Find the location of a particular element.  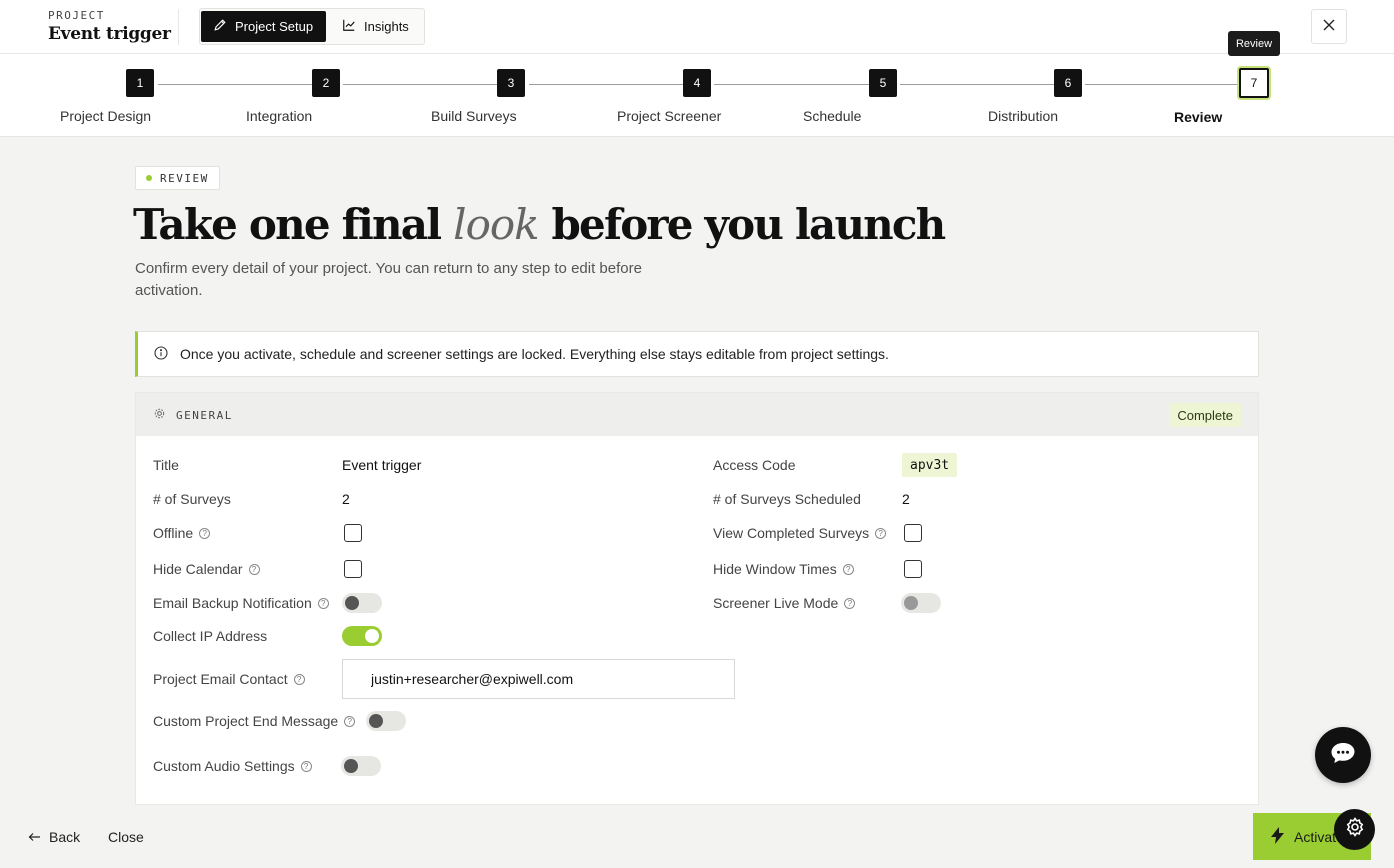

step-project-design: 1 Project Design is located at coordinates (140, 96).